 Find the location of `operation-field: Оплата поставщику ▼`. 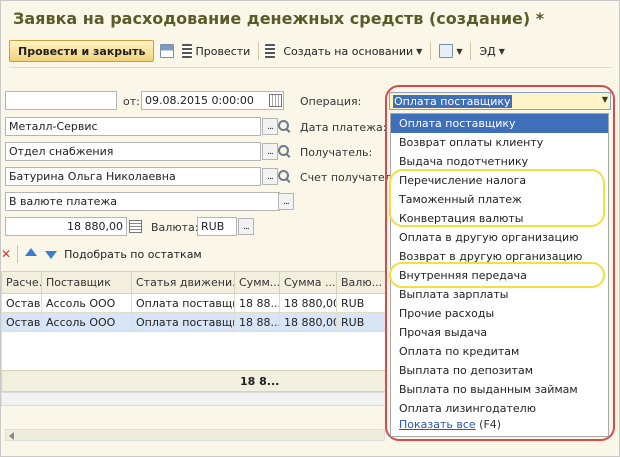

operation-field: Оплата поставщику ▼ is located at coordinates (500, 101).